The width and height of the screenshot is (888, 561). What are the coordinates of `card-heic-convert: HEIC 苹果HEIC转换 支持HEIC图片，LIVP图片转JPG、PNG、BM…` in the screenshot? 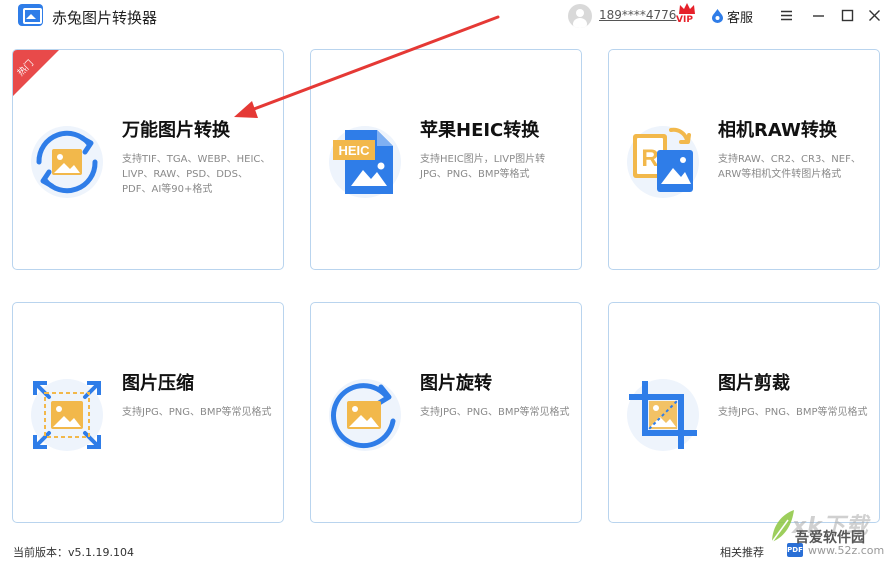 It's located at (446, 159).